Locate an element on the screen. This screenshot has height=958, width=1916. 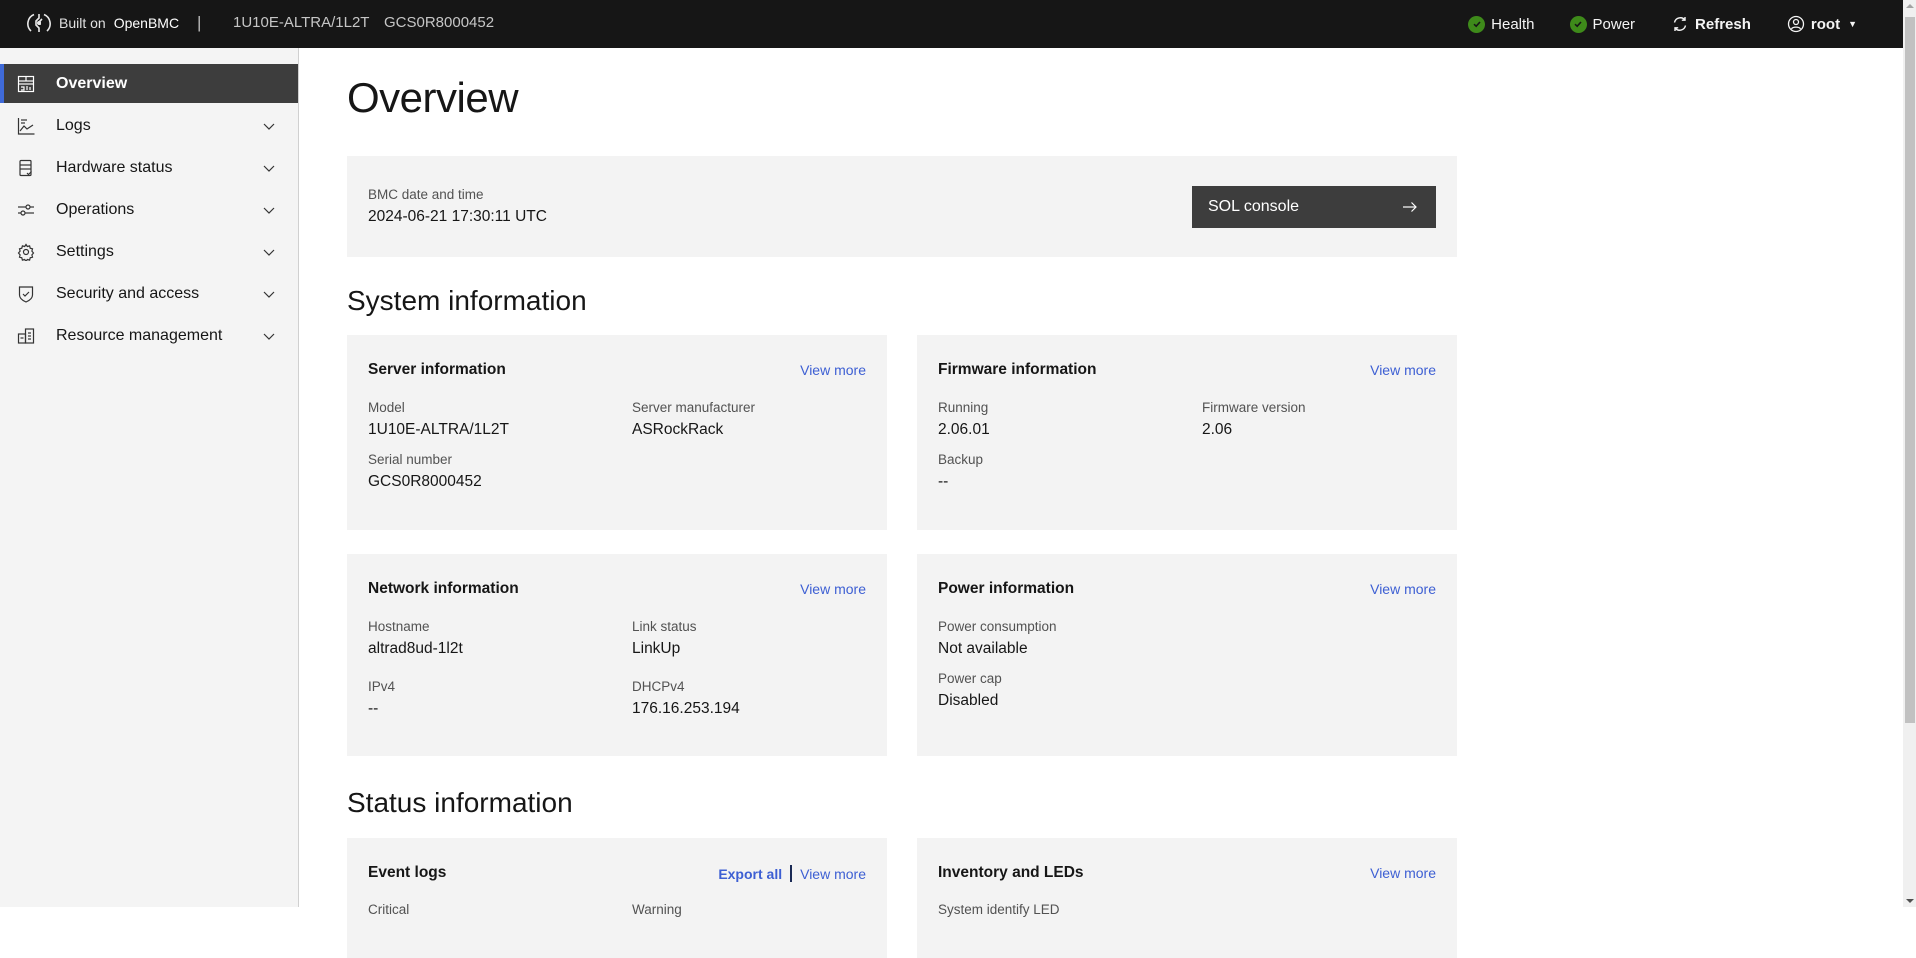
page-scrollbar is located at coordinates (1909, 453).